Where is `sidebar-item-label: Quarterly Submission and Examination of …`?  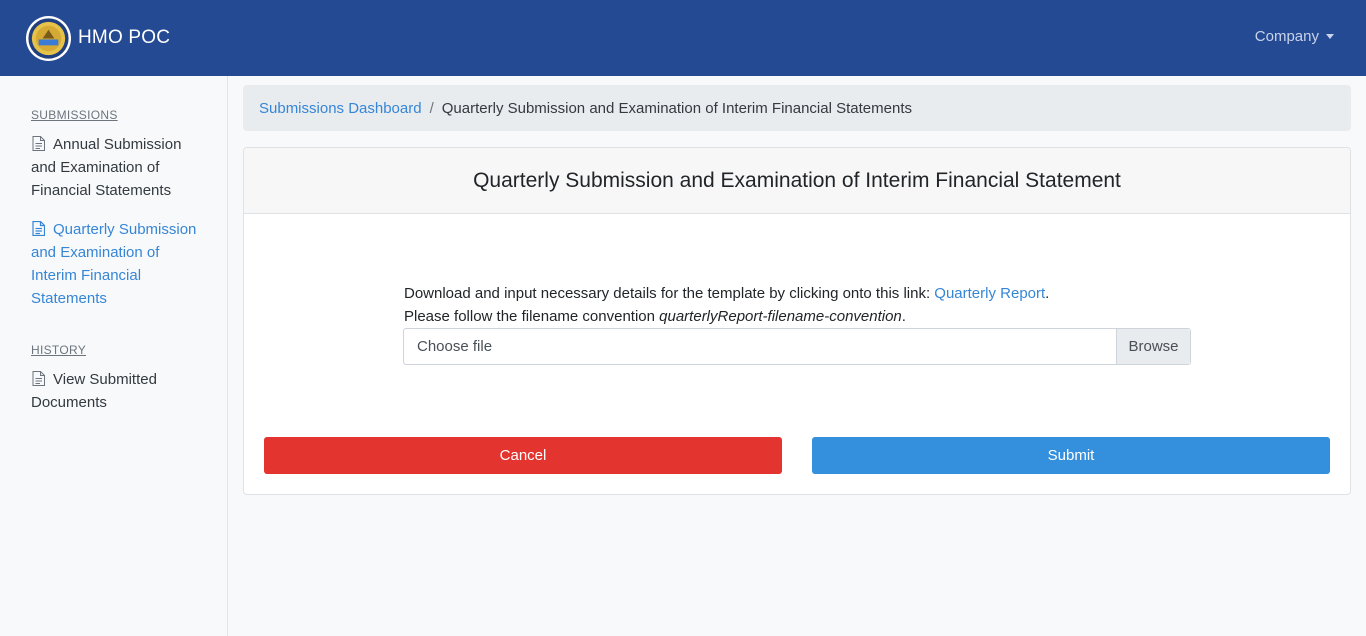 sidebar-item-label: Quarterly Submission and Examination of … is located at coordinates (114, 264).